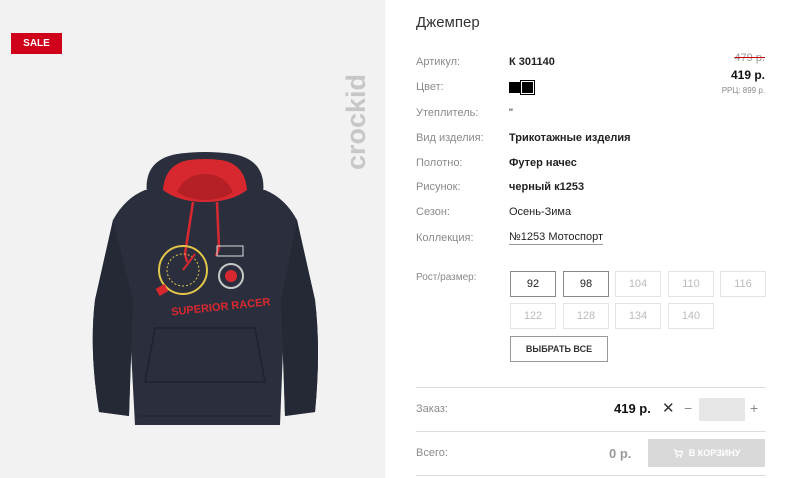 The height and width of the screenshot is (478, 800). I want to click on size-option: 92, so click(533, 284).